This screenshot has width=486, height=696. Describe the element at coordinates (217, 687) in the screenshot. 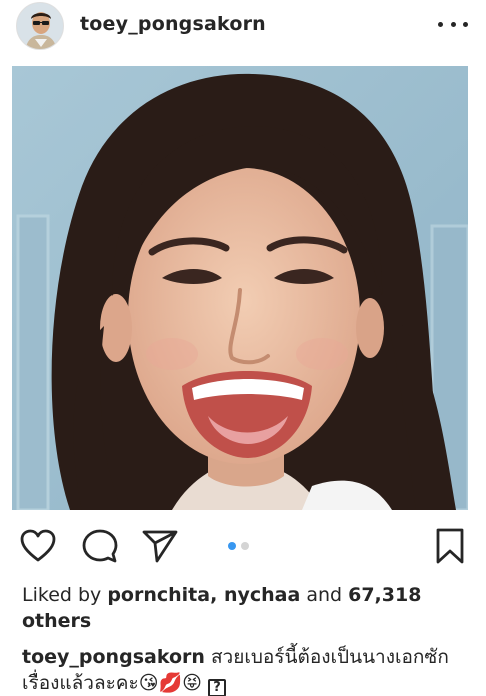

I see `unknown-glyph-icon: ?` at that location.